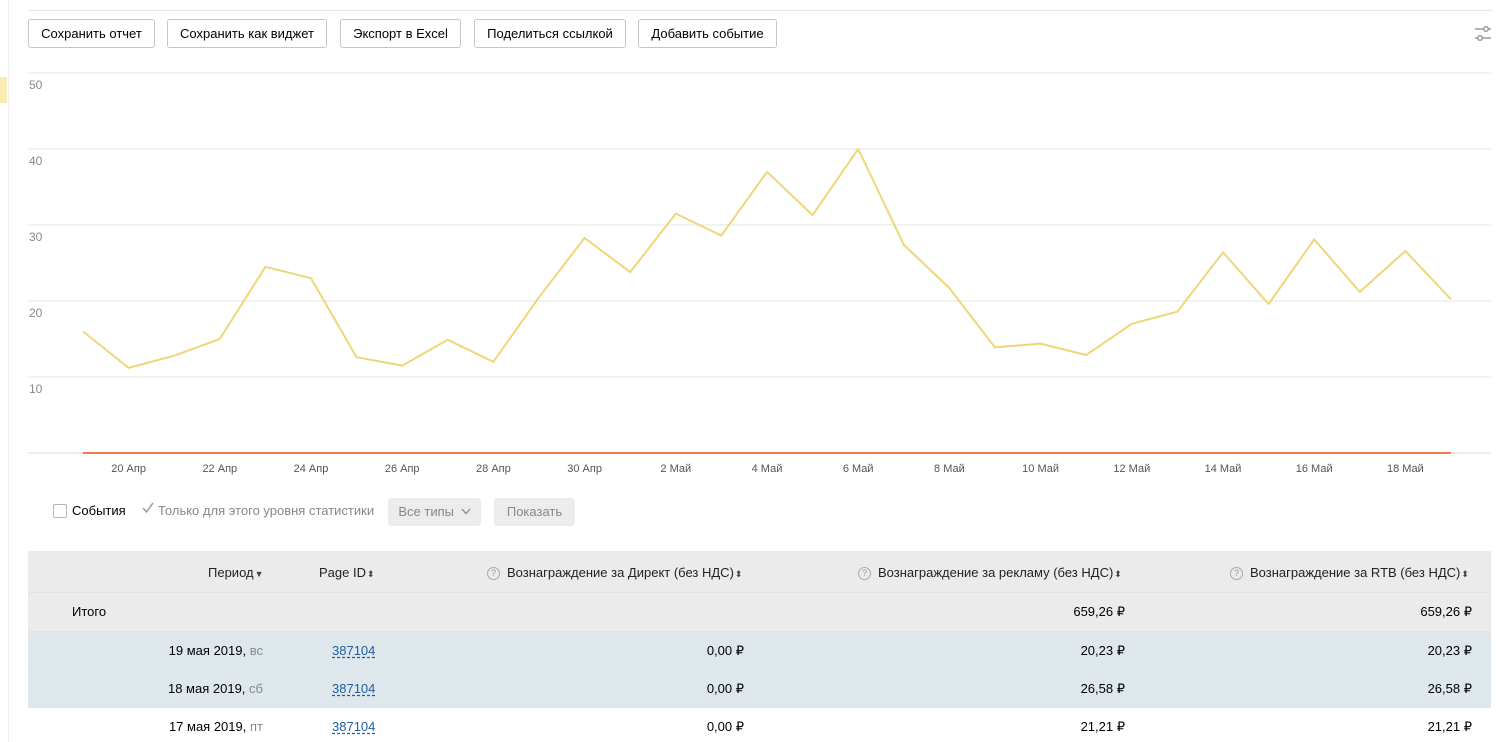 Image resolution: width=1507 pixels, height=742 pixels. Describe the element at coordinates (99, 510) in the screenshot. I see `events-checkbox-label: События` at that location.